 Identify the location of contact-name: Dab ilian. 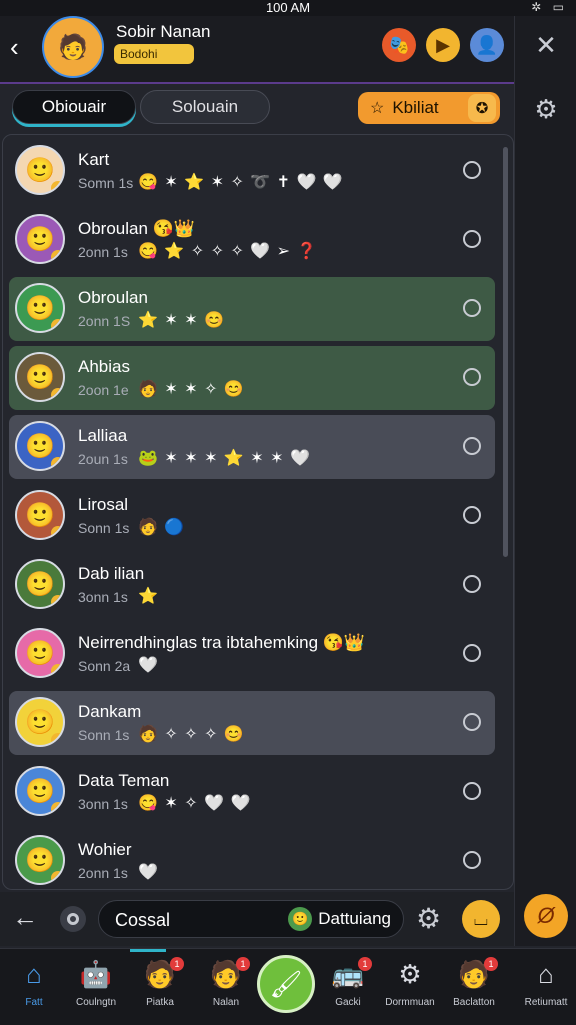
(111, 573).